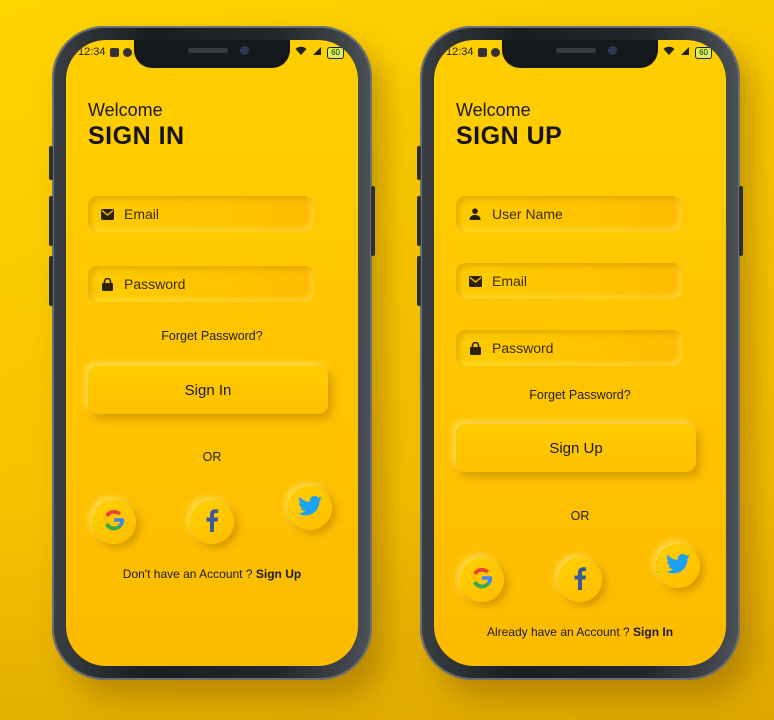 Image resolution: width=774 pixels, height=720 pixels. I want to click on signup-prompt: Don't have an Account ? Sign Up, so click(212, 574).